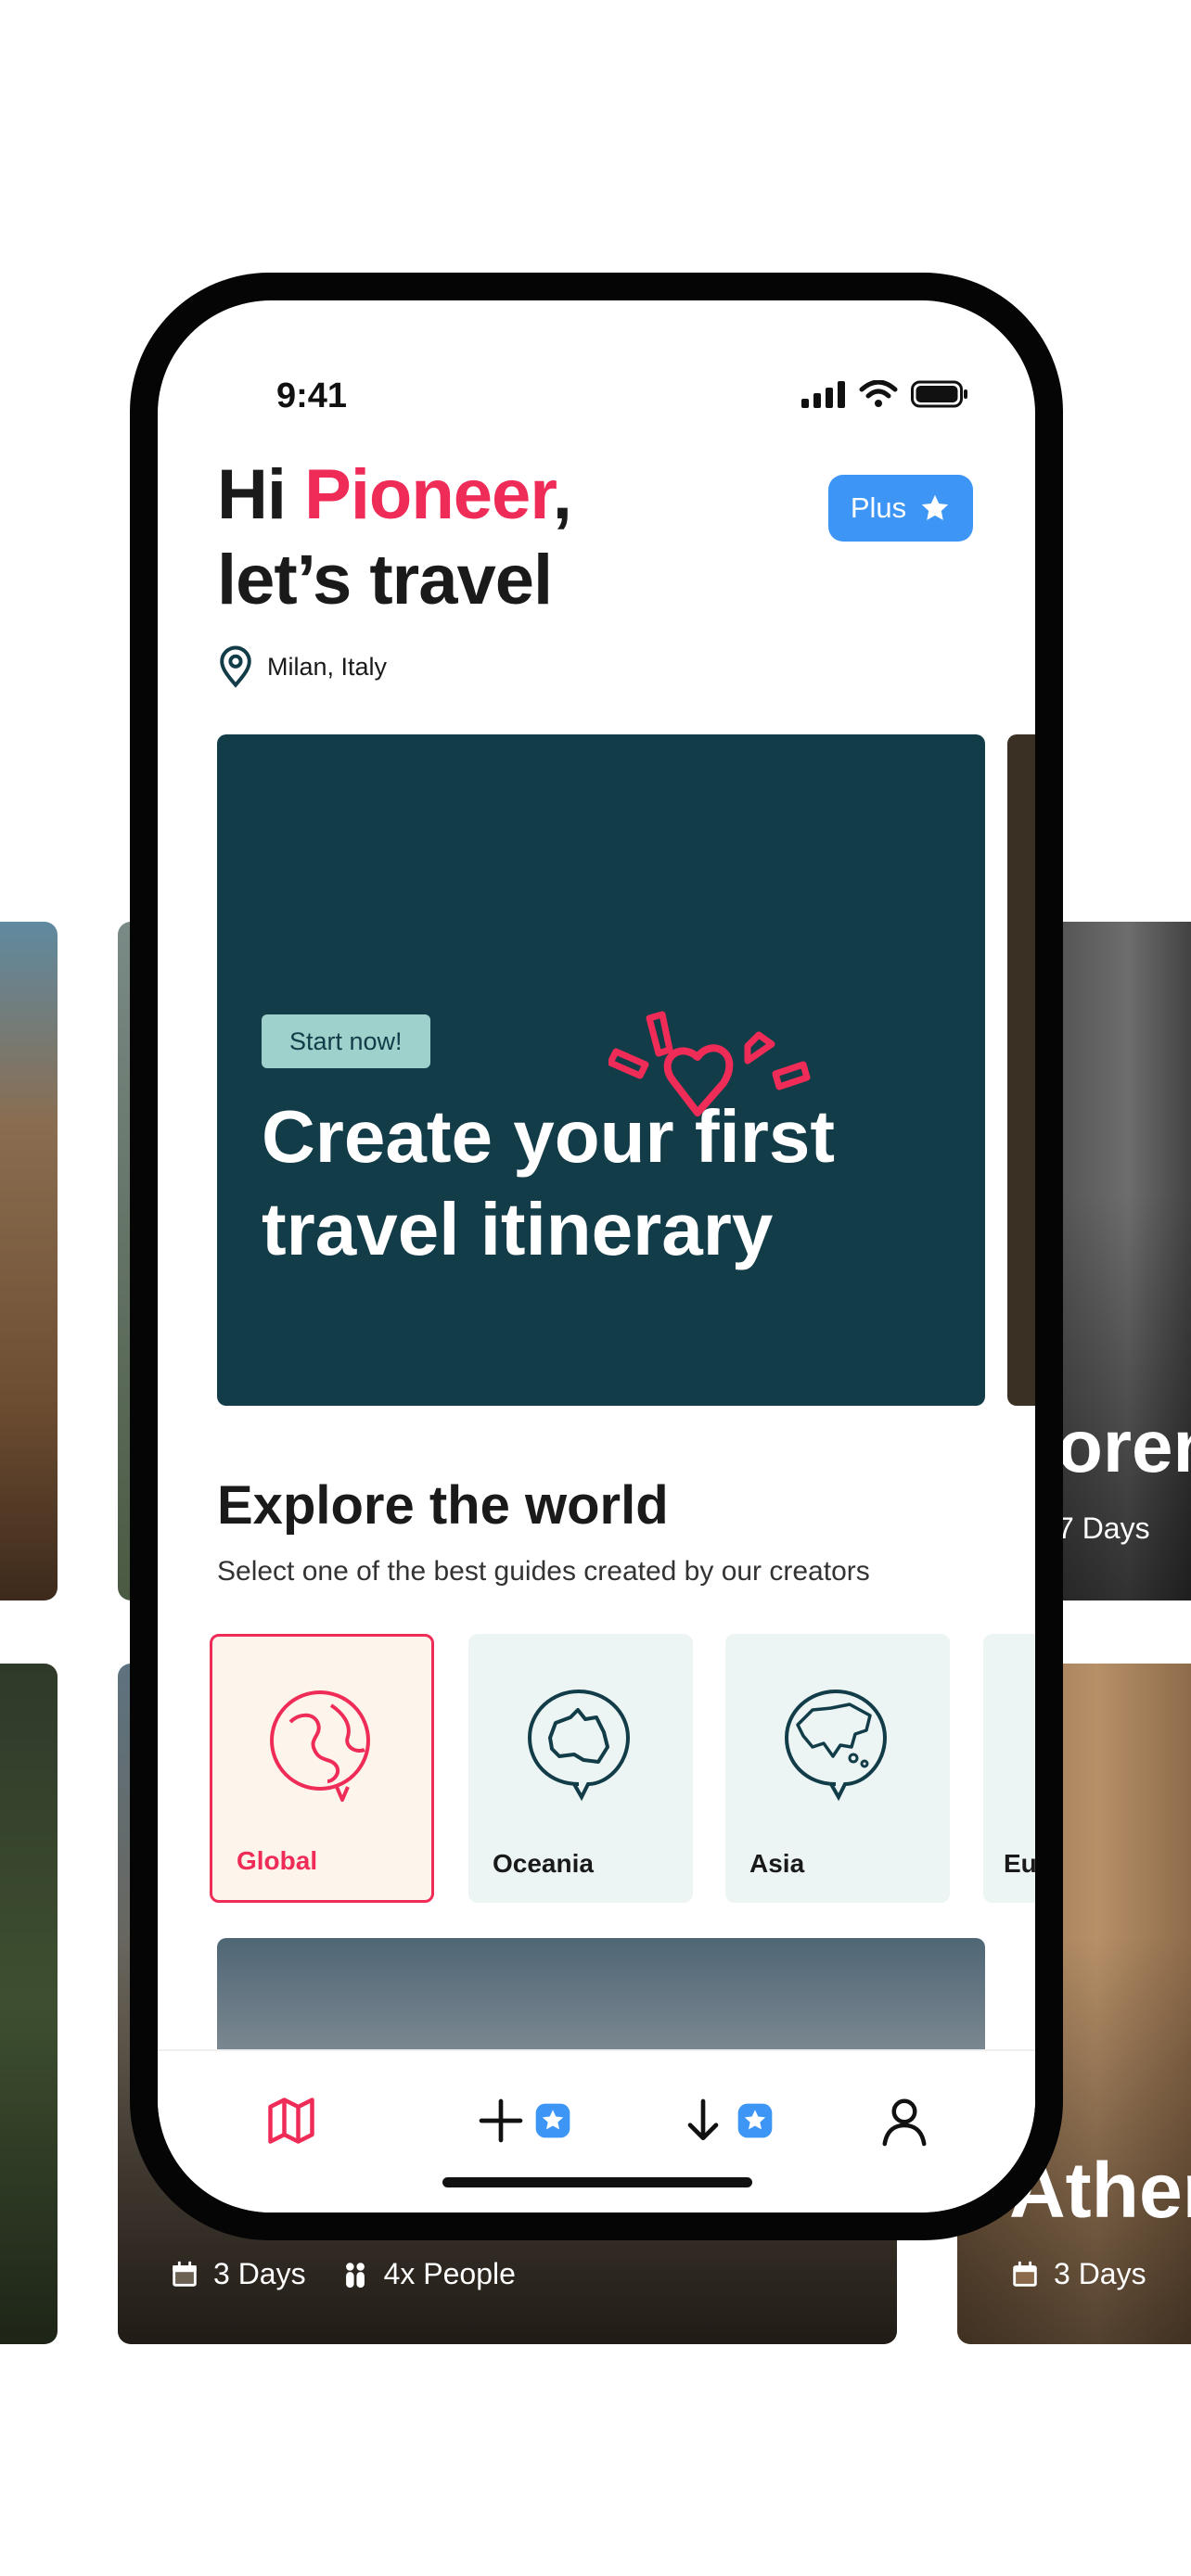 The height and width of the screenshot is (2576, 1191). I want to click on plus-button: Plus, so click(900, 509).